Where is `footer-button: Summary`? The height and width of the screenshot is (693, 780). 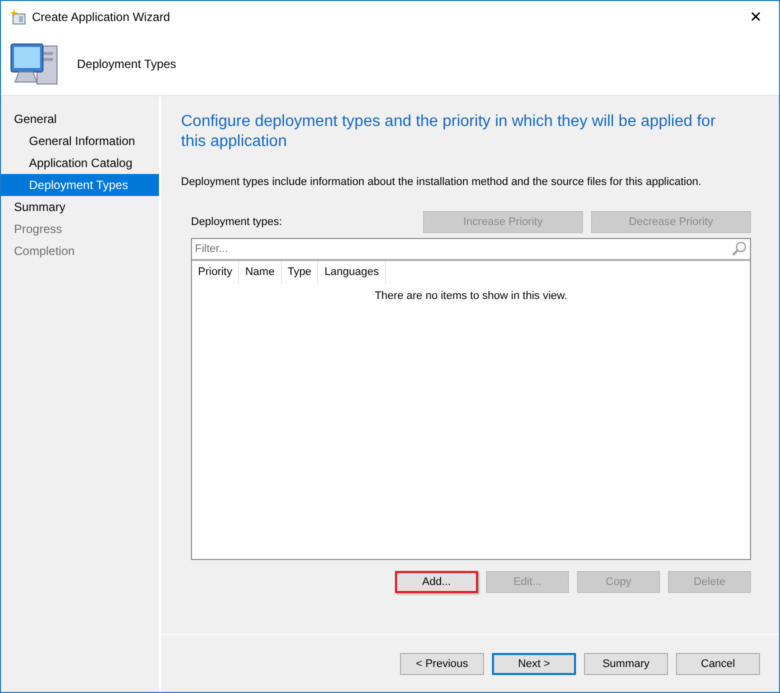 footer-button: Summary is located at coordinates (626, 663).